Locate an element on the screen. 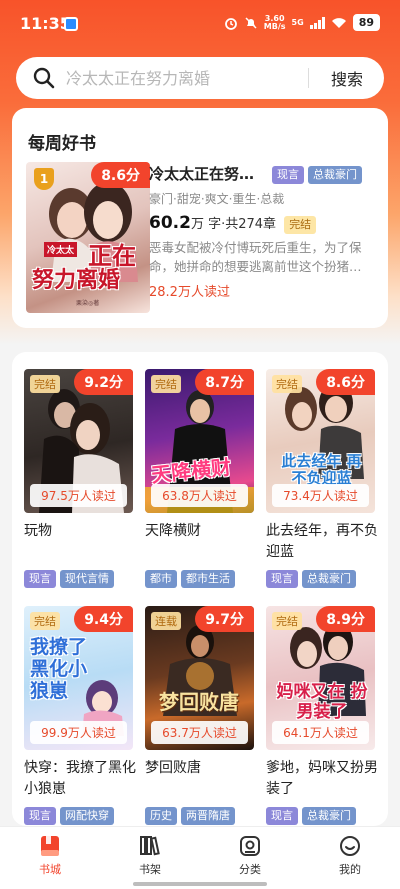  reads-badge: 63.8万人读过 is located at coordinates (199, 495).